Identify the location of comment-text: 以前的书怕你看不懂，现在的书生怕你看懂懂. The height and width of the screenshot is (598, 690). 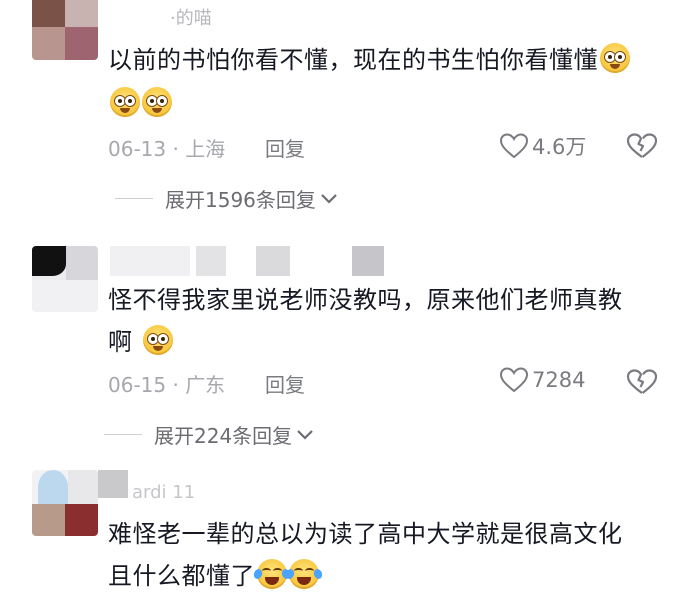
(388, 60).